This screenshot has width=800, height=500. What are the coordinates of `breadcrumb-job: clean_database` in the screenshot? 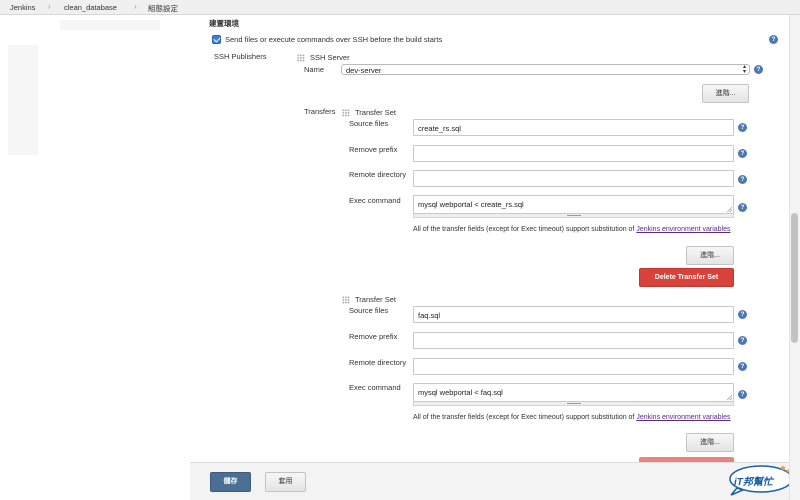 It's located at (90, 7).